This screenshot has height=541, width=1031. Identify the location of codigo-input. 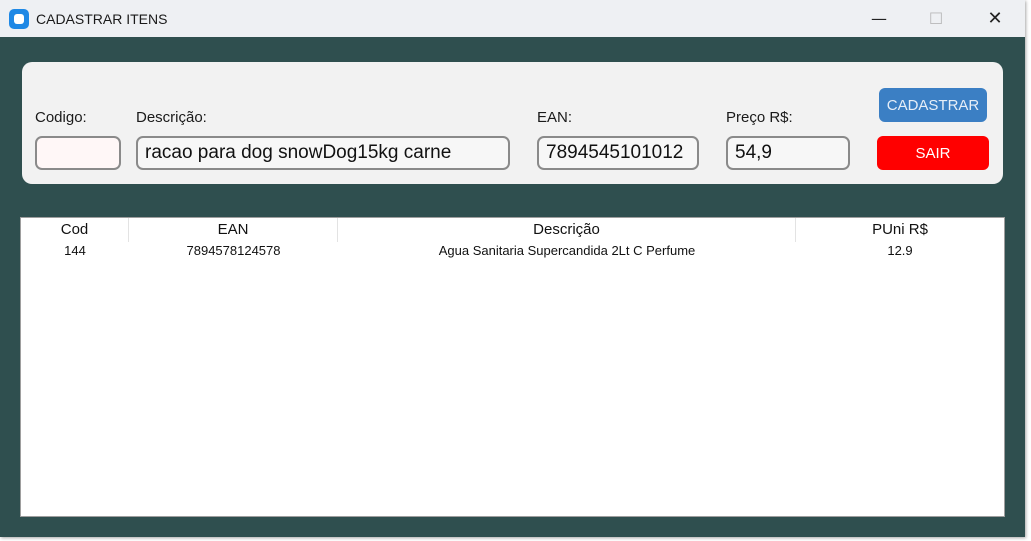
(78, 153).